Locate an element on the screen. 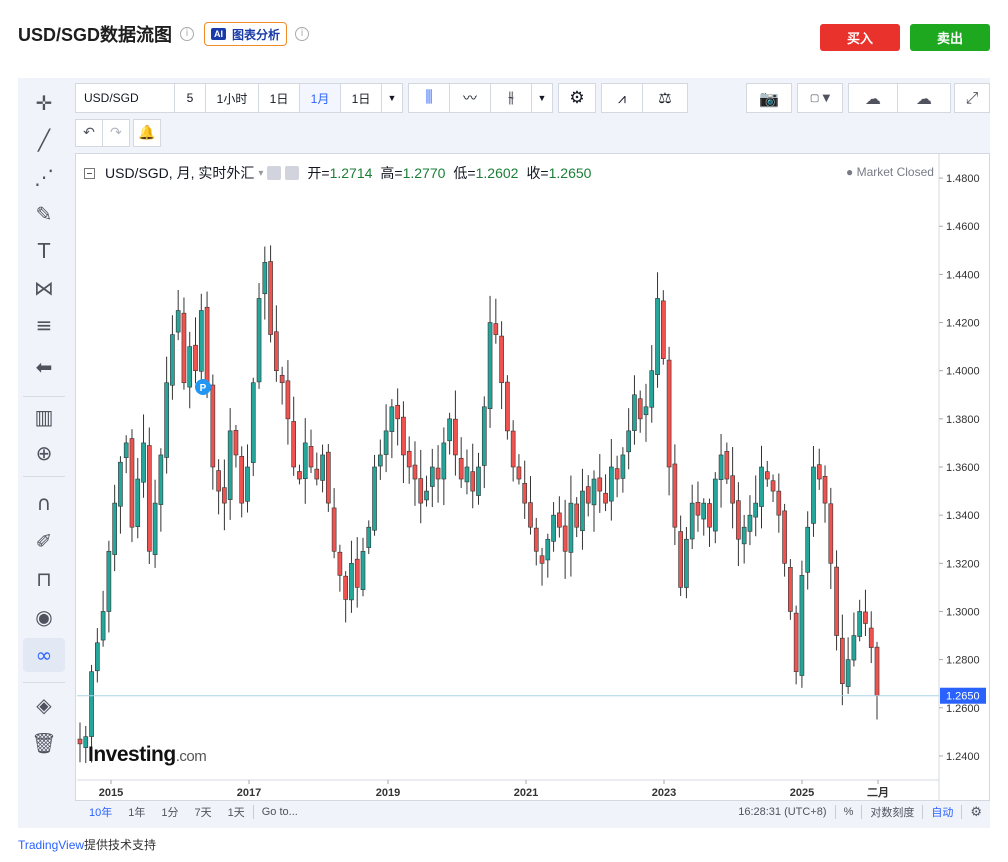  legend-dropdown-icon: ▾ is located at coordinates (260, 173).